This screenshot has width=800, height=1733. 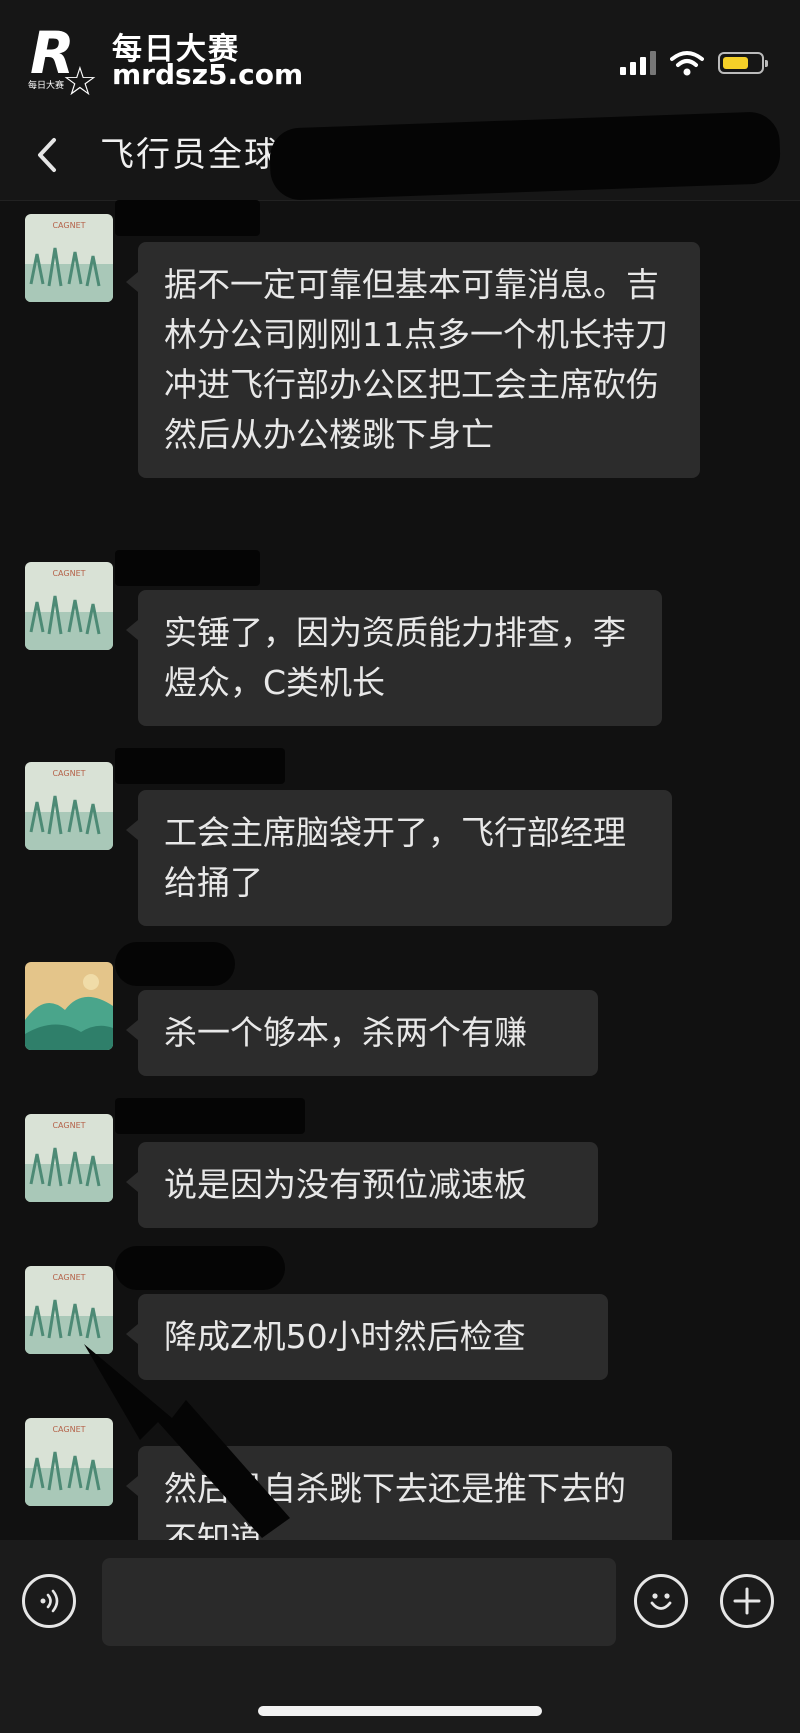 What do you see at coordinates (359, 1602) in the screenshot?
I see `message-input` at bounding box center [359, 1602].